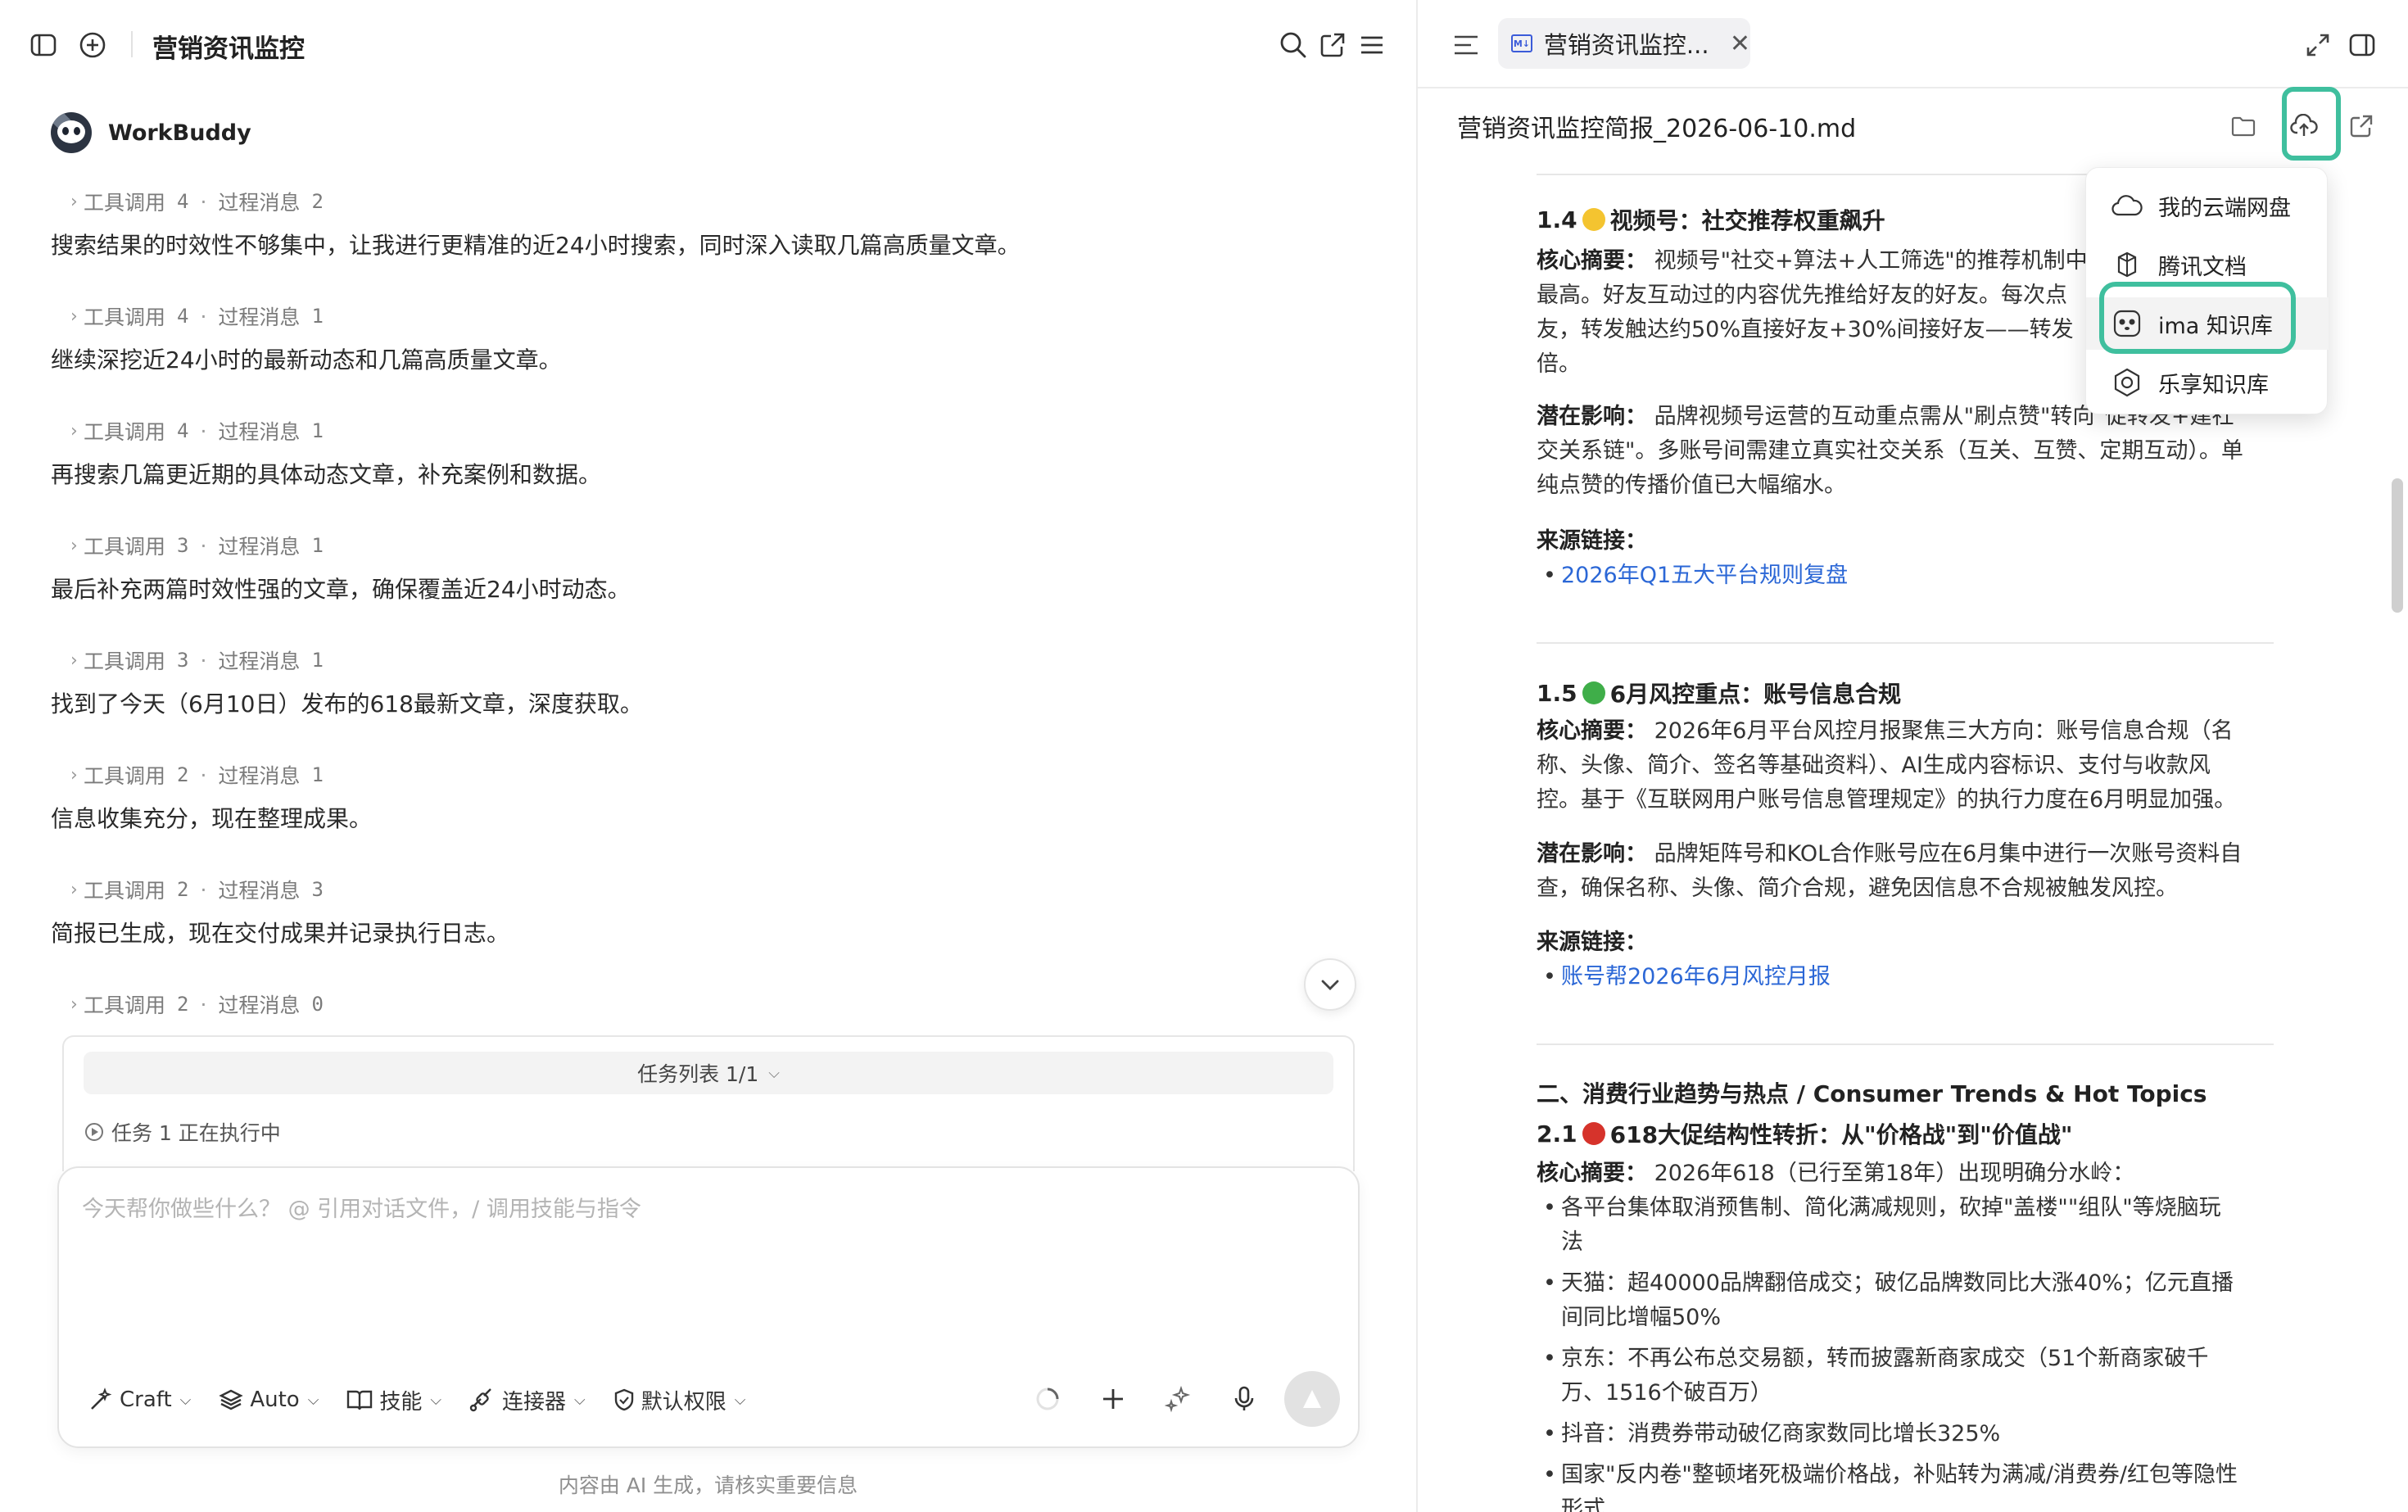 This screenshot has width=2408, height=1512. Describe the element at coordinates (714, 202) in the screenshot. I see `tool-summary-row: › 工具调用 4 · 过程消息 2` at that location.